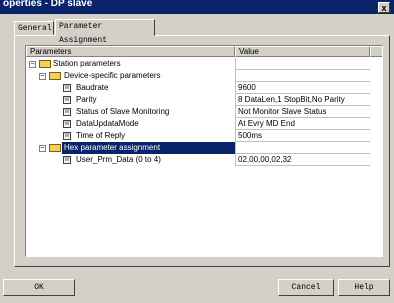 Image resolution: width=394 pixels, height=303 pixels. What do you see at coordinates (364, 287) in the screenshot?
I see `help-button: Help` at bounding box center [364, 287].